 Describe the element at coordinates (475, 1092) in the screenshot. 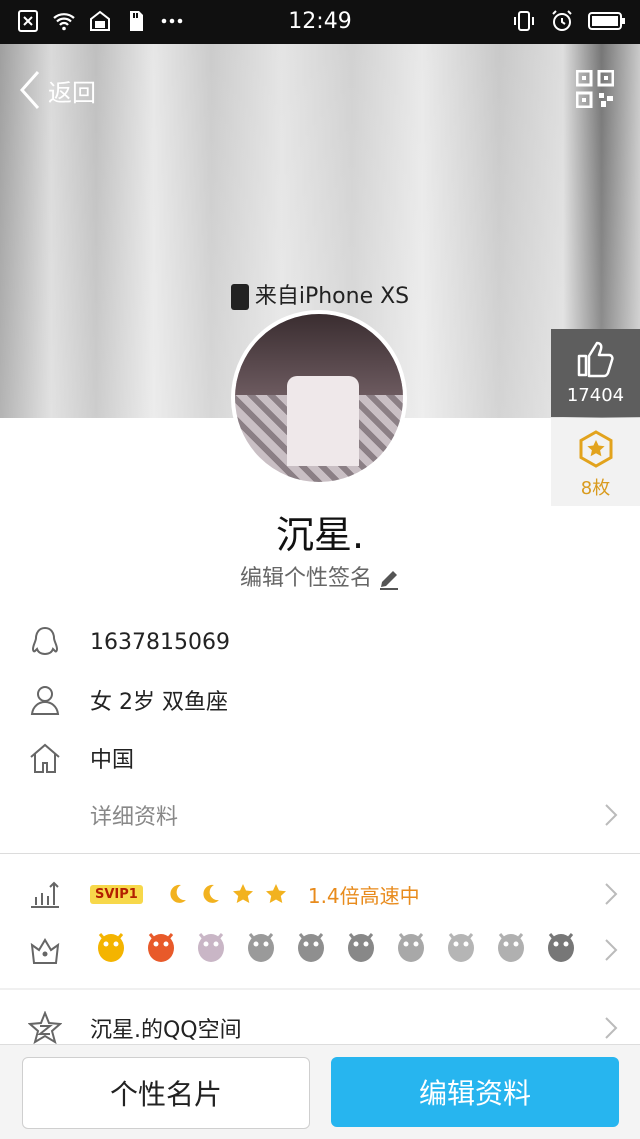

I see `edit-profile-button: 编辑资料` at that location.